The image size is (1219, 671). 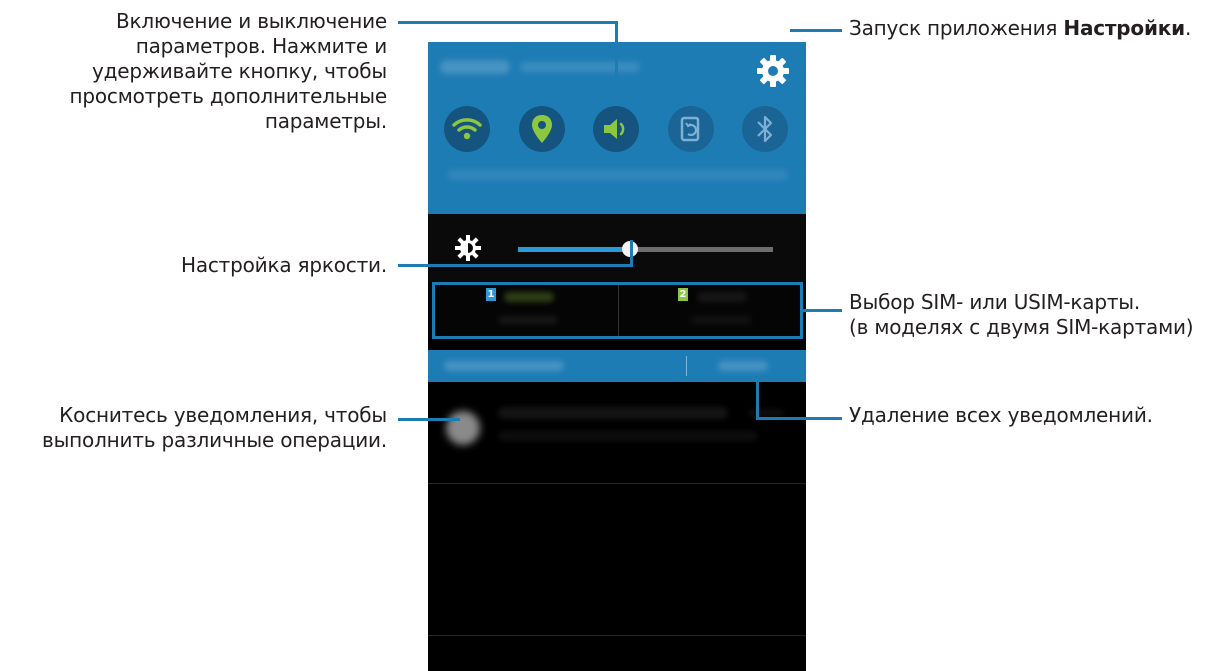 I want to click on sim-highlight, so click(x=617, y=310).